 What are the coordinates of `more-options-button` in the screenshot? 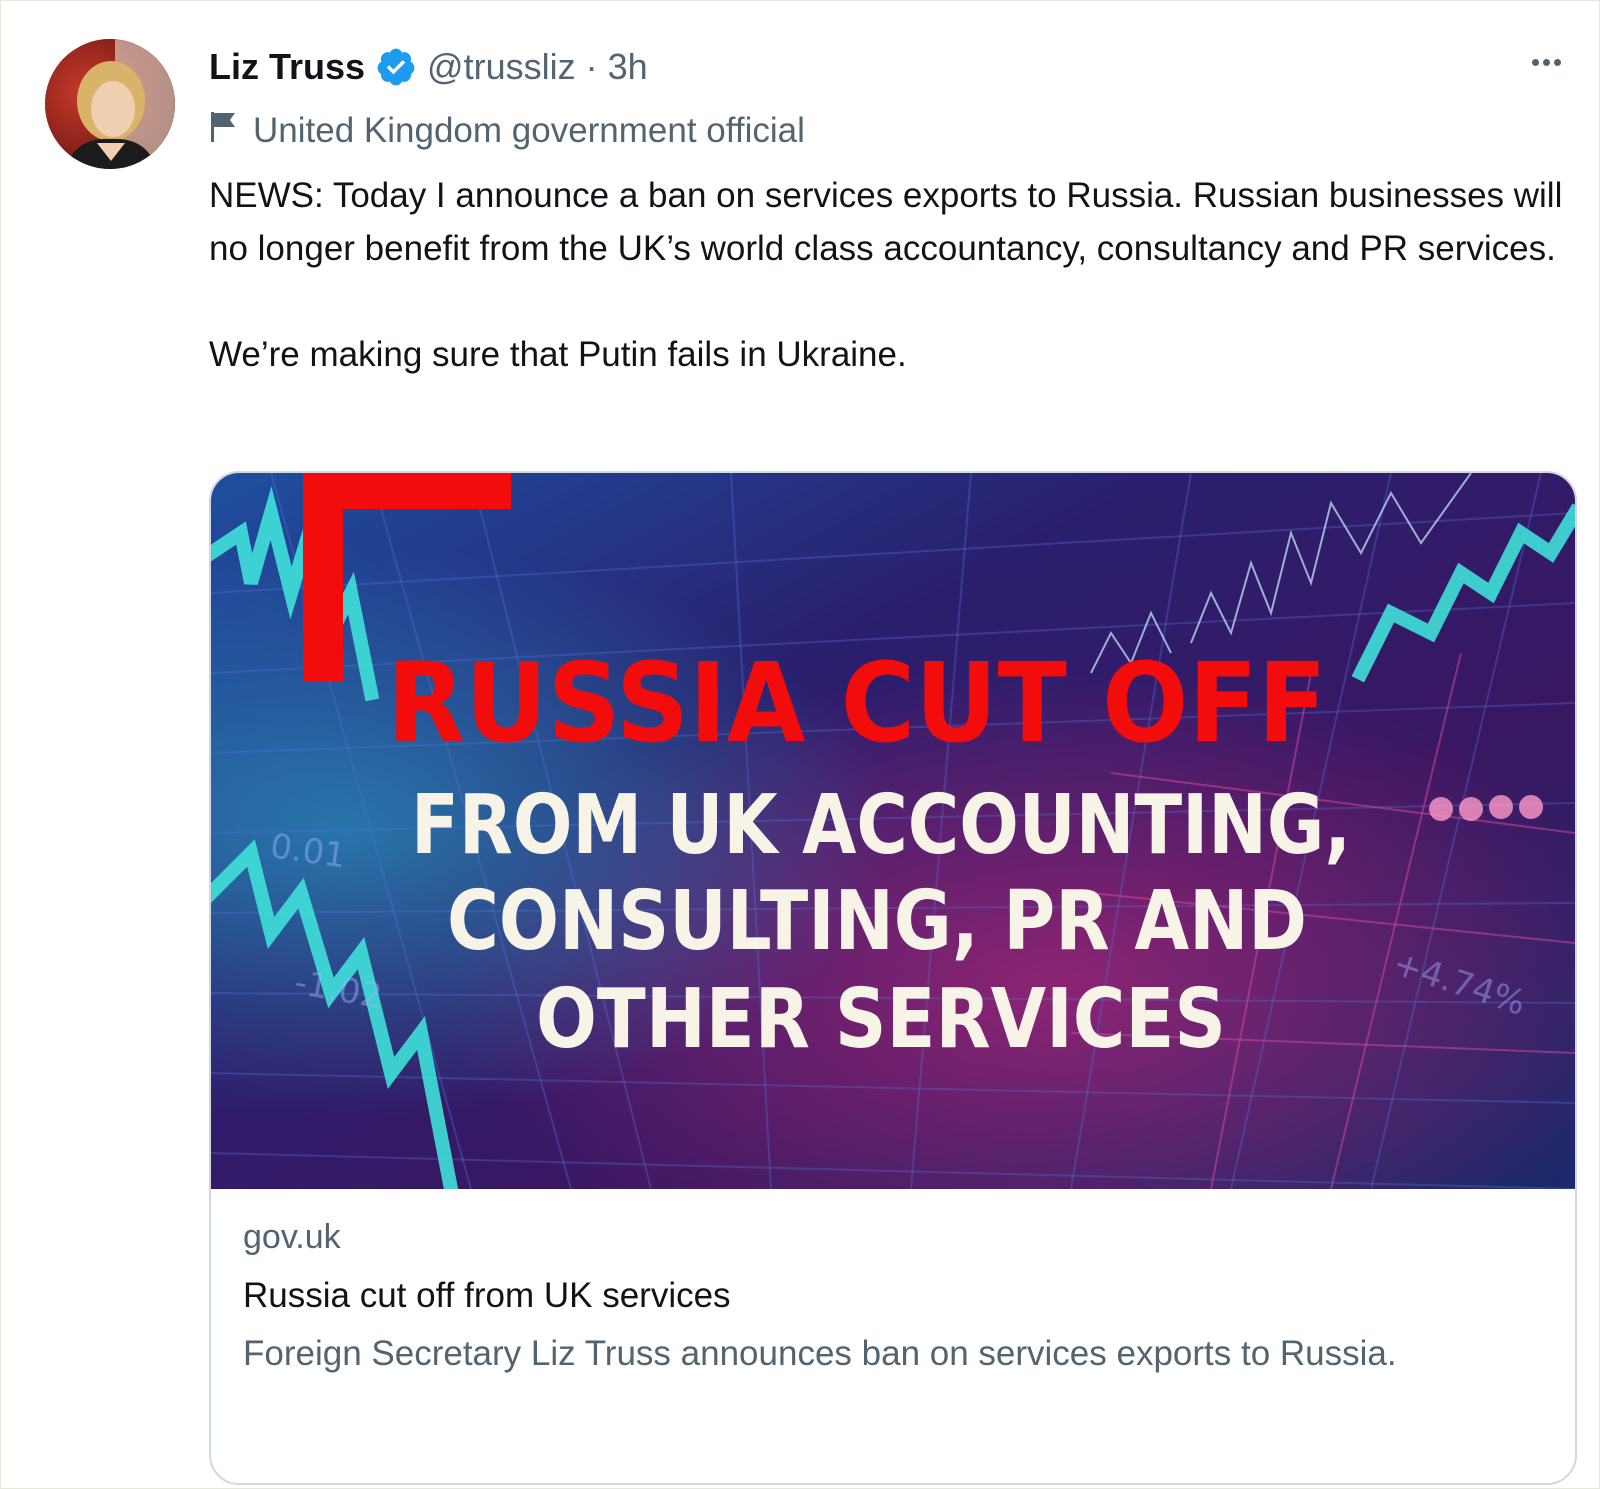 It's located at (1546, 62).